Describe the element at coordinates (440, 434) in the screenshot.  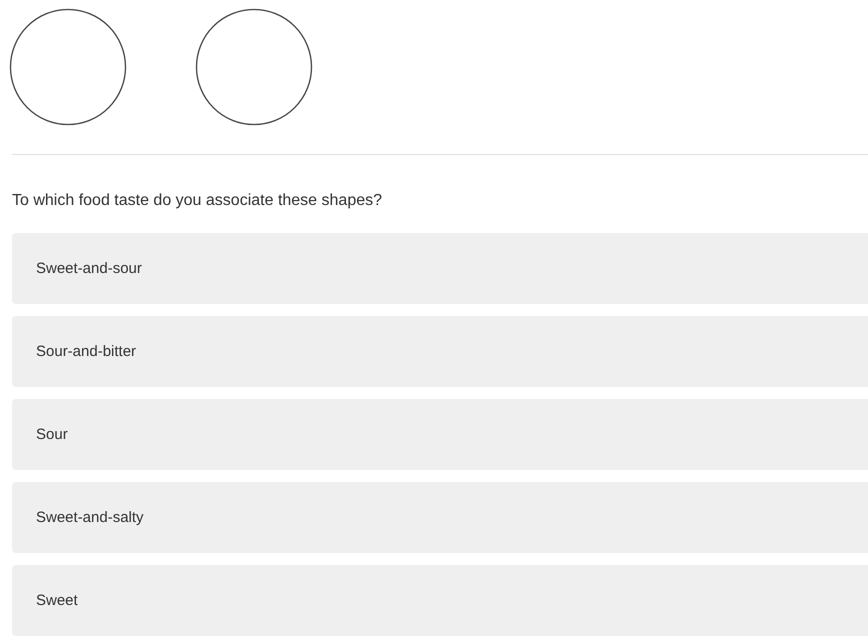
I see `answer-option: Sour` at that location.